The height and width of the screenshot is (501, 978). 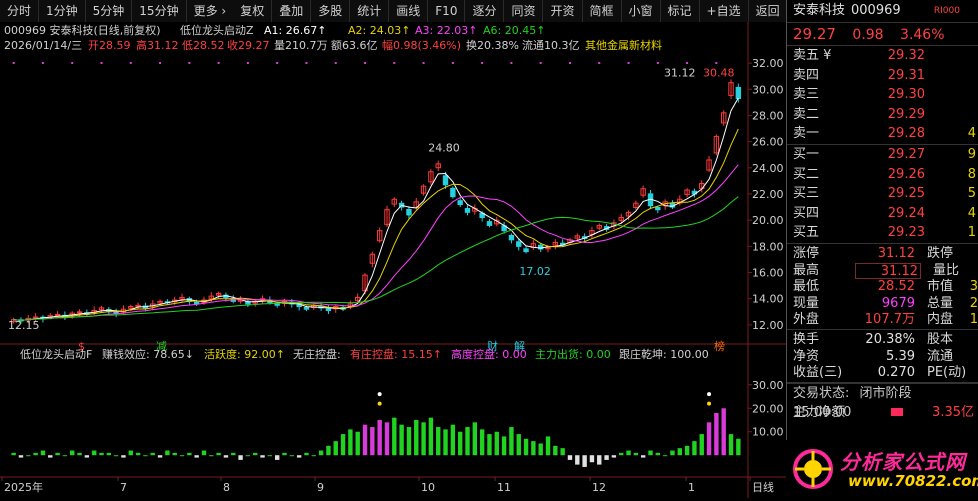 What do you see at coordinates (806, 75) in the screenshot?
I see `asks-label: 卖四` at bounding box center [806, 75].